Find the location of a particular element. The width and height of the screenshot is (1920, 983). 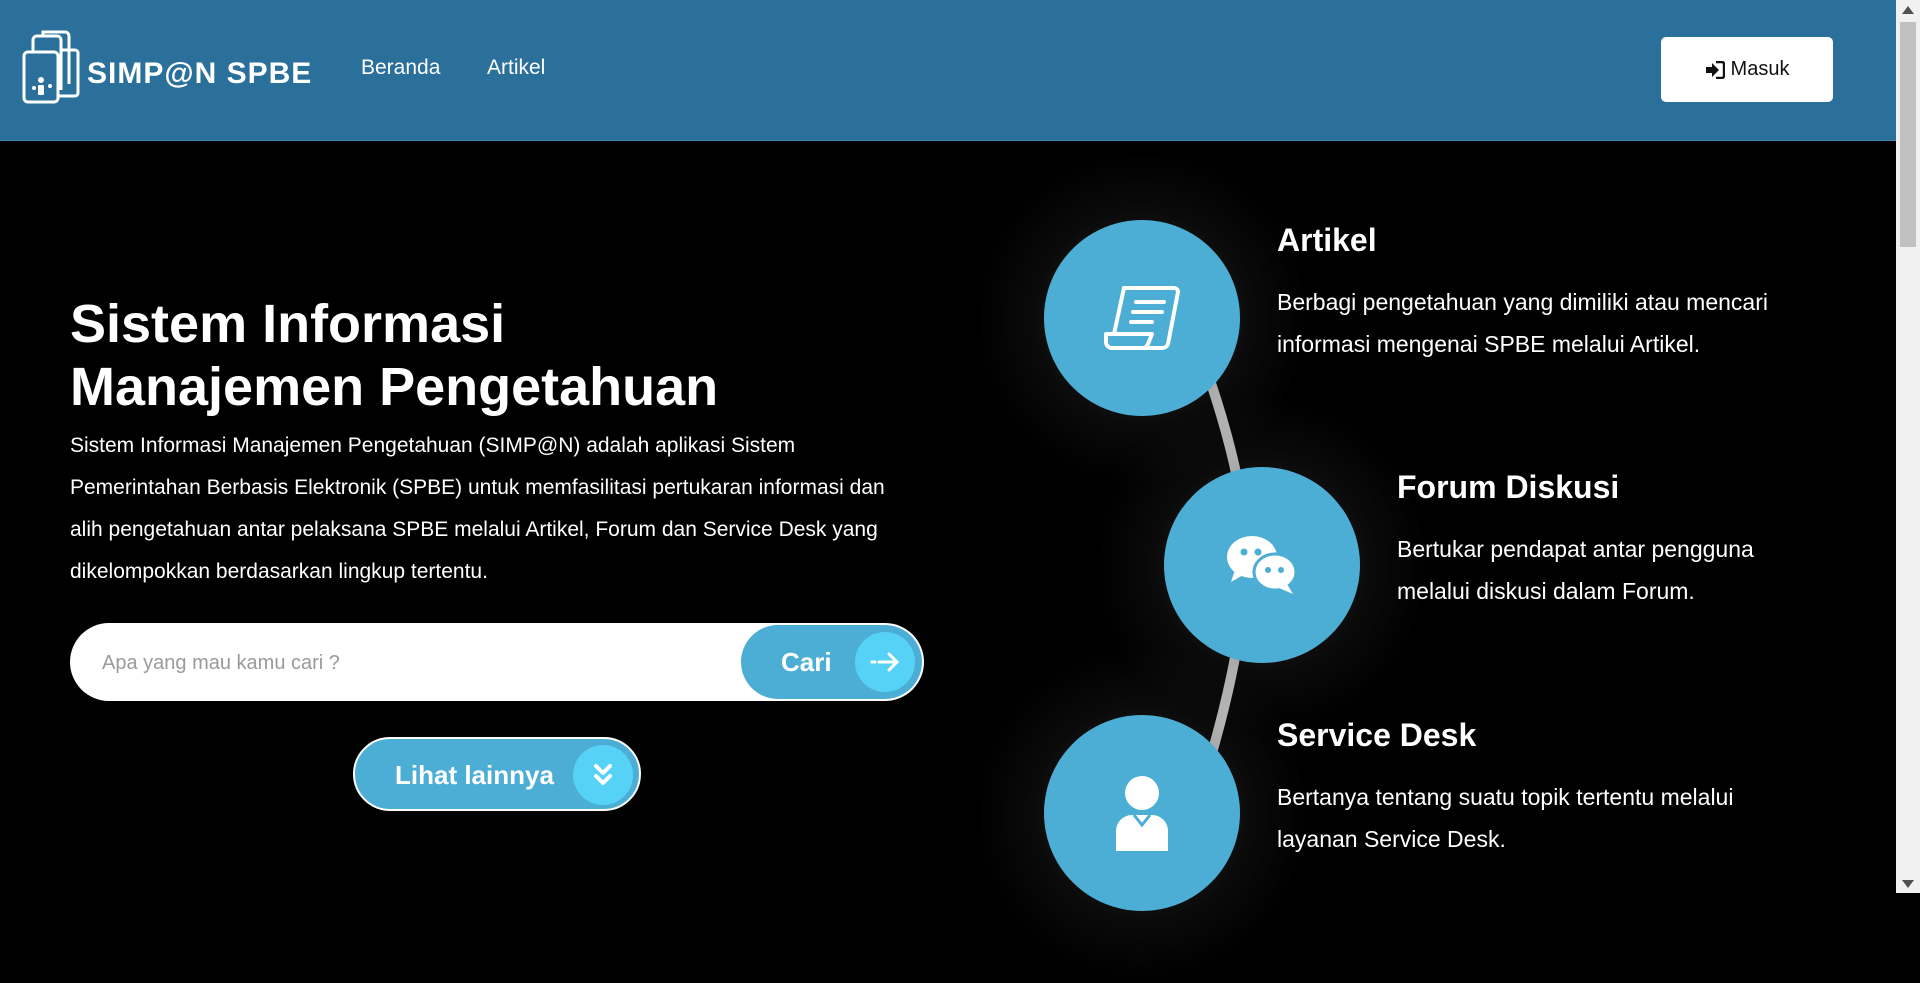

nav-link-beranda: Beranda is located at coordinates (400, 68).